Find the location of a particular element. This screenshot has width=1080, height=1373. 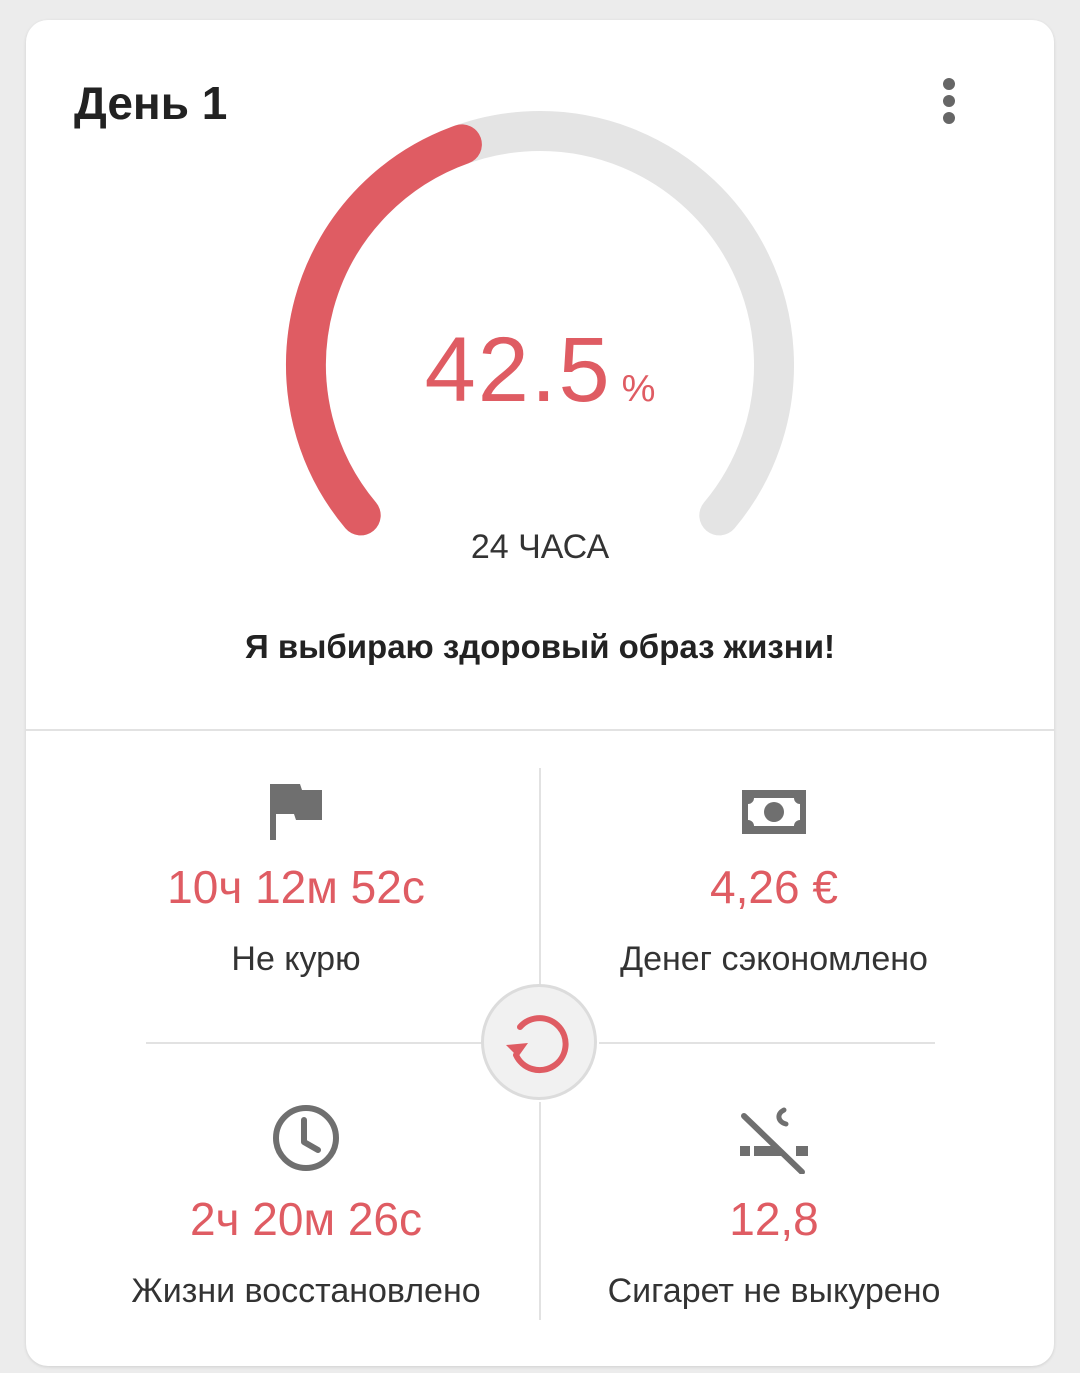

progress-percentage: 42.5% is located at coordinates (540, 370).